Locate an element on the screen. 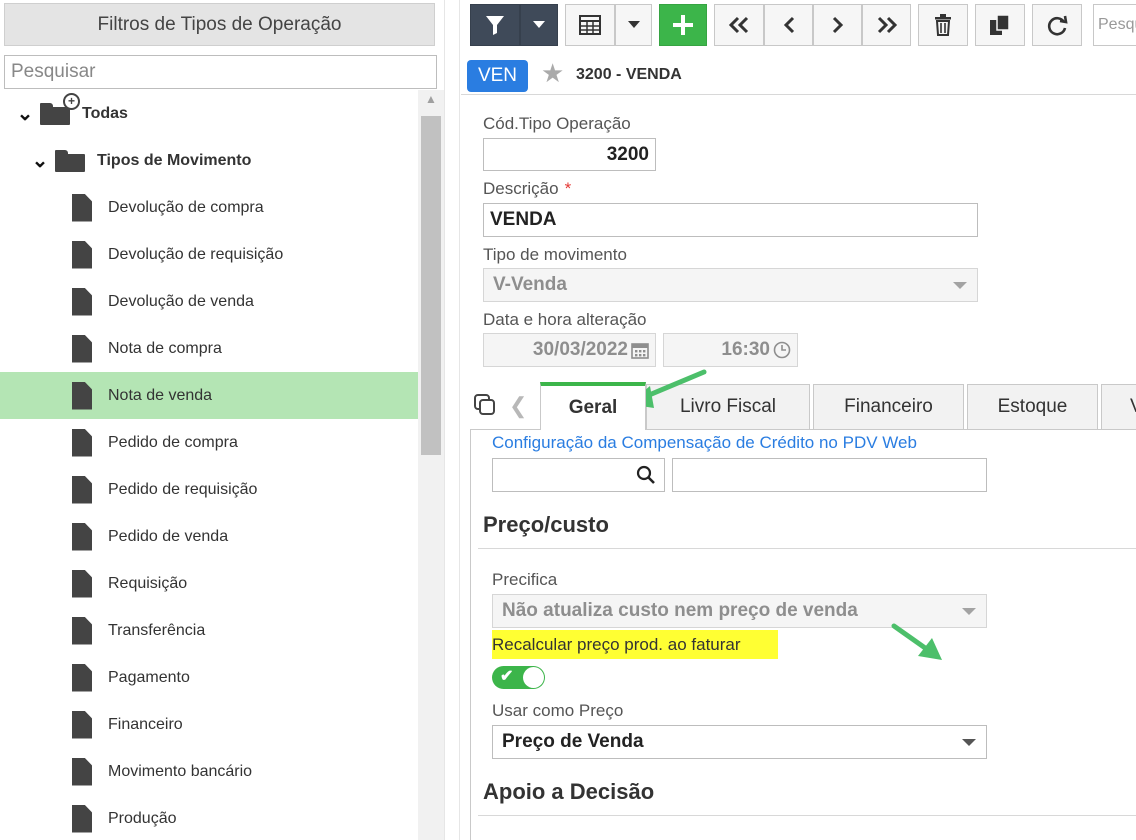  tab-panel-border is located at coordinates (470, 634).